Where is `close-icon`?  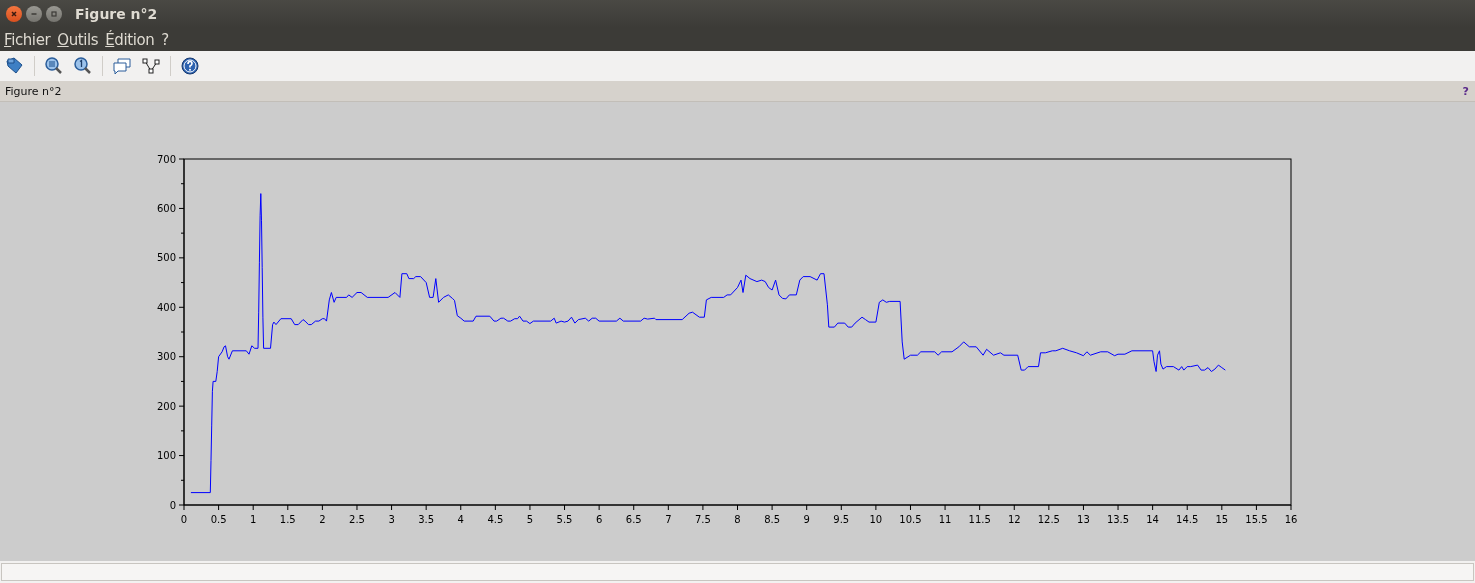 close-icon is located at coordinates (14, 14).